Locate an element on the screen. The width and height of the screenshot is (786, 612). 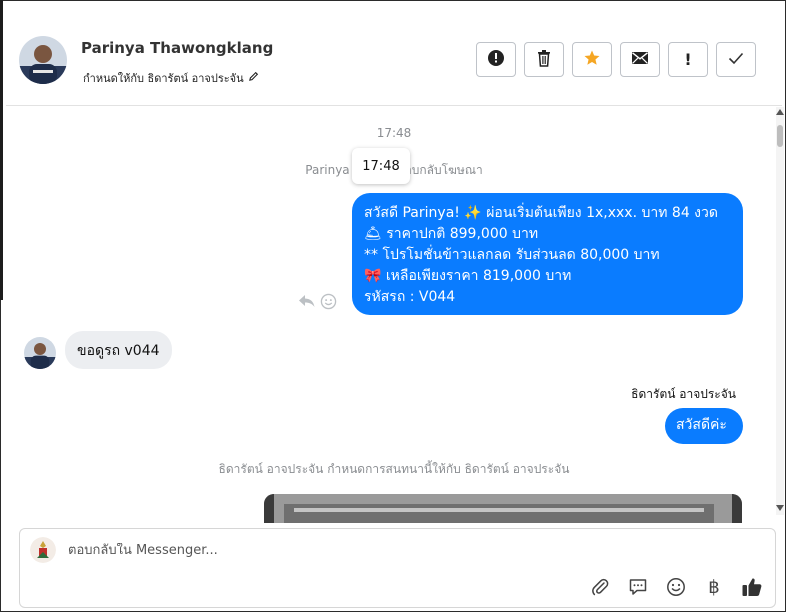
check-icon is located at coordinates (736, 60).